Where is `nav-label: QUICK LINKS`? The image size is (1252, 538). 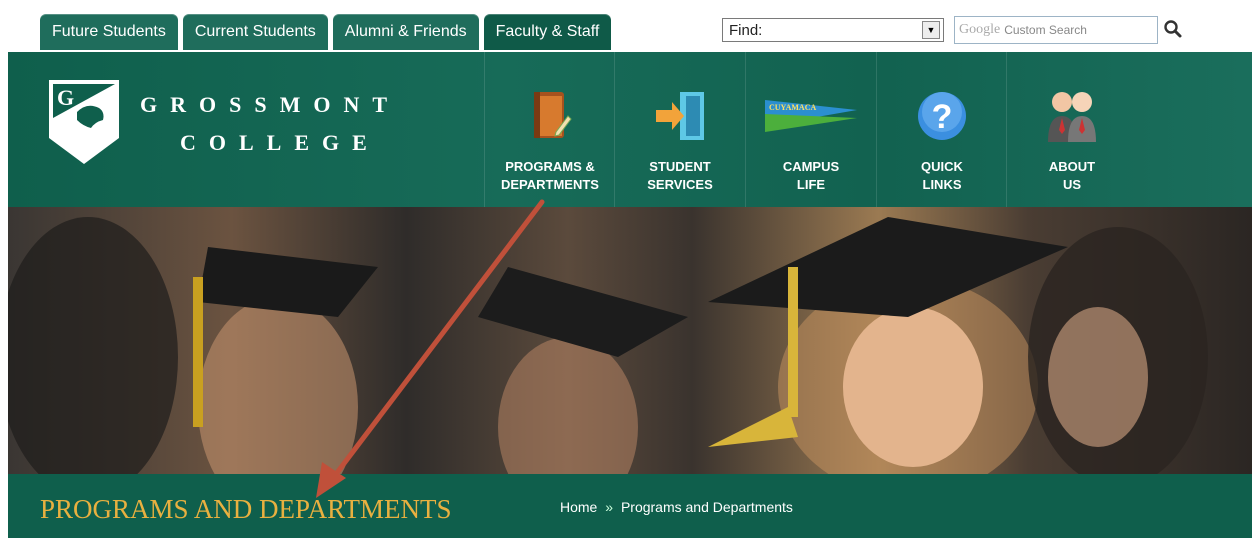 nav-label: QUICK LINKS is located at coordinates (942, 175).